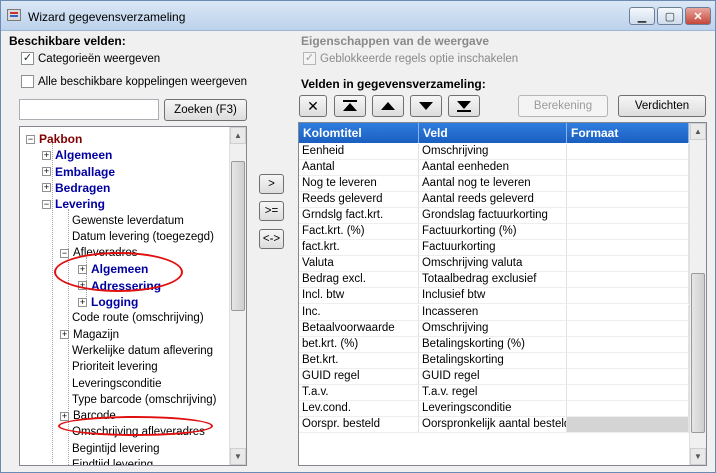  I want to click on tree-item: − Levering, so click(73, 204).